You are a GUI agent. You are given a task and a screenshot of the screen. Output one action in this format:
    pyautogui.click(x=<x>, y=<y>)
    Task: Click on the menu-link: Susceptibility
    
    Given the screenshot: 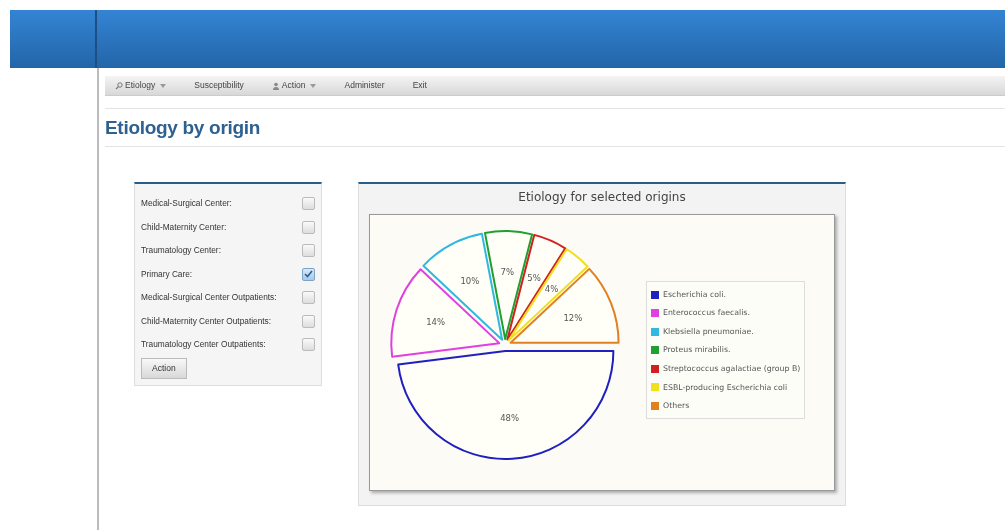 What is the action you would take?
    pyautogui.click(x=226, y=85)
    